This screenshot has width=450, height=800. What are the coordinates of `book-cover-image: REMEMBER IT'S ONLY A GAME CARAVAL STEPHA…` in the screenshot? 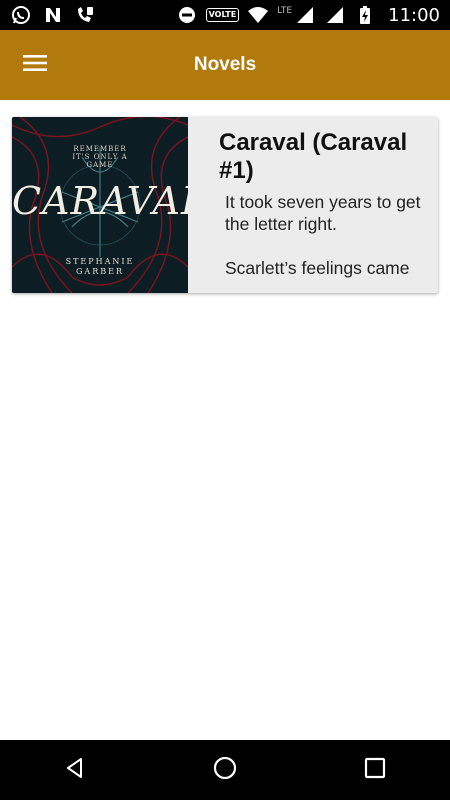 It's located at (100, 205).